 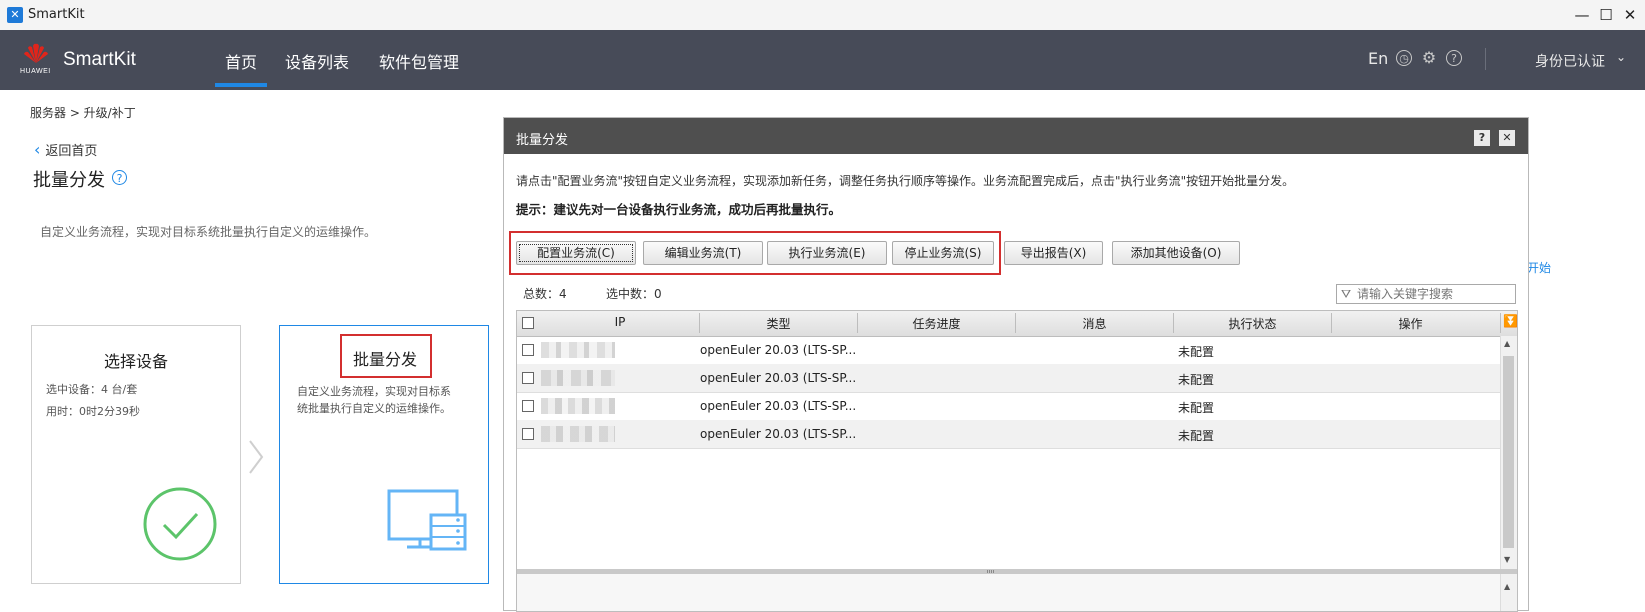 What do you see at coordinates (943, 253) in the screenshot?
I see `stop-workflow-button: 停止业务流(S)` at bounding box center [943, 253].